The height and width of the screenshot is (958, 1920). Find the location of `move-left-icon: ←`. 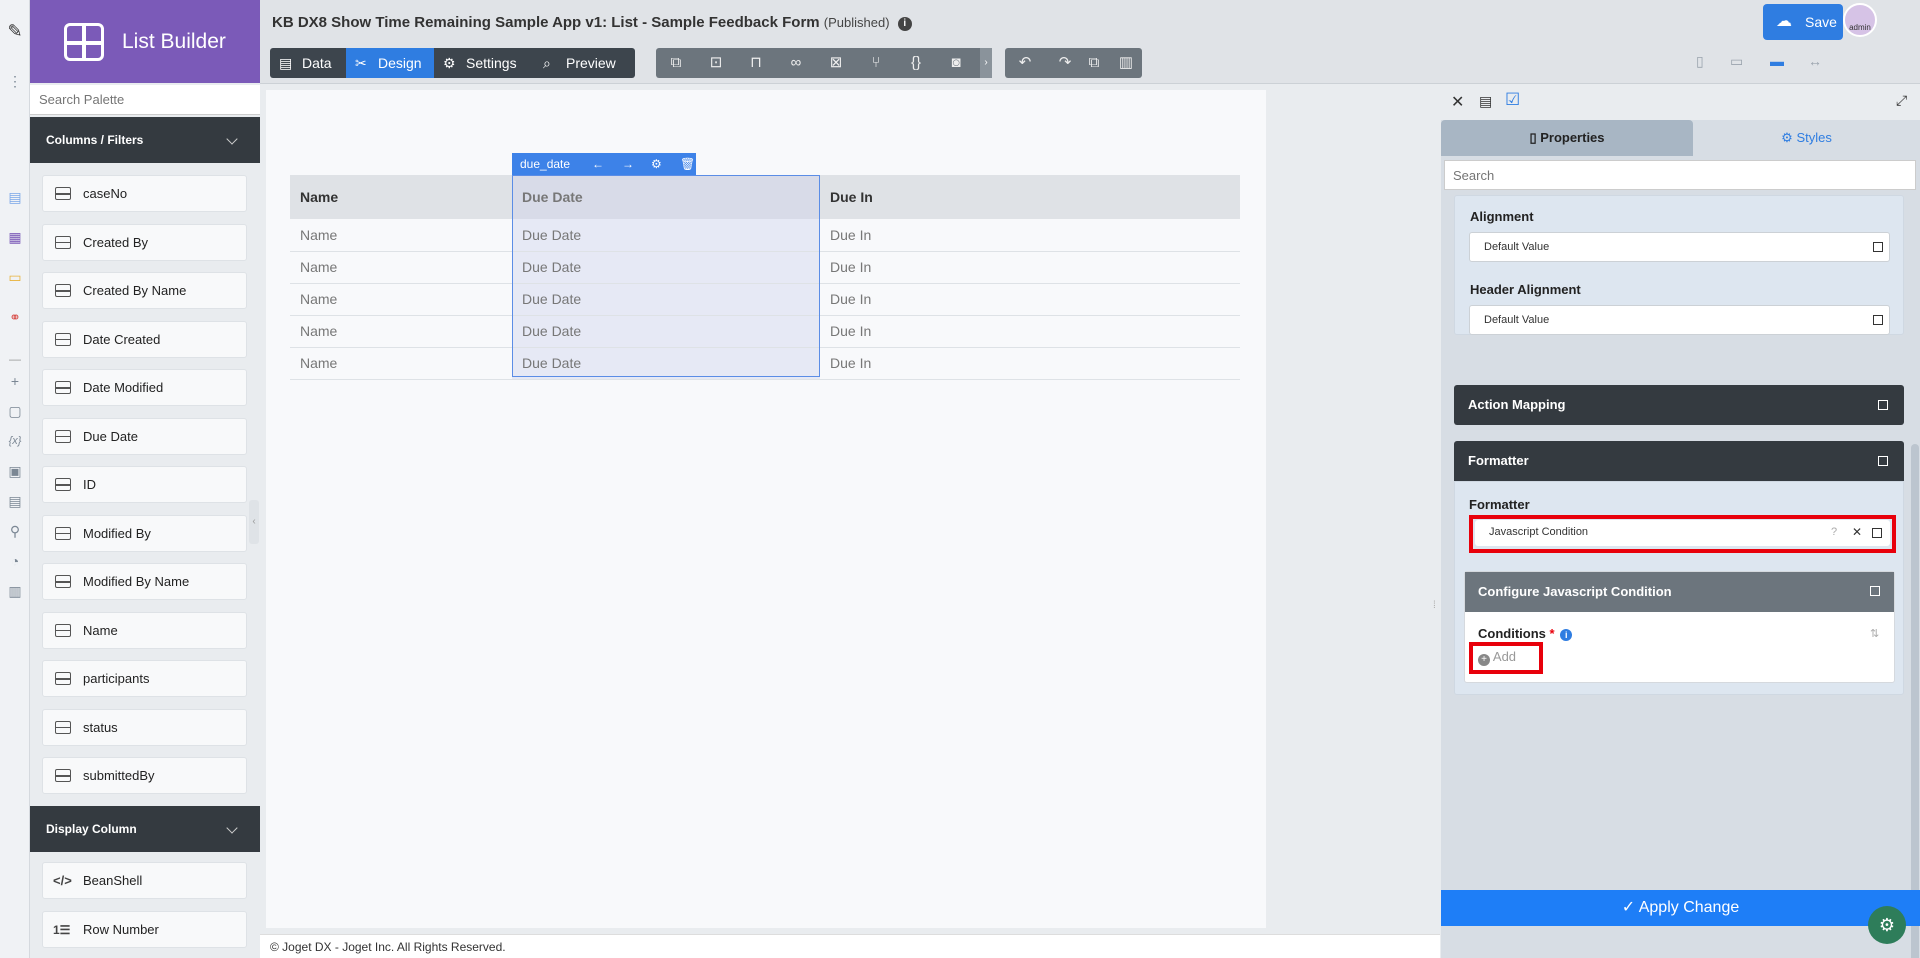

move-left-icon: ← is located at coordinates (598, 164).